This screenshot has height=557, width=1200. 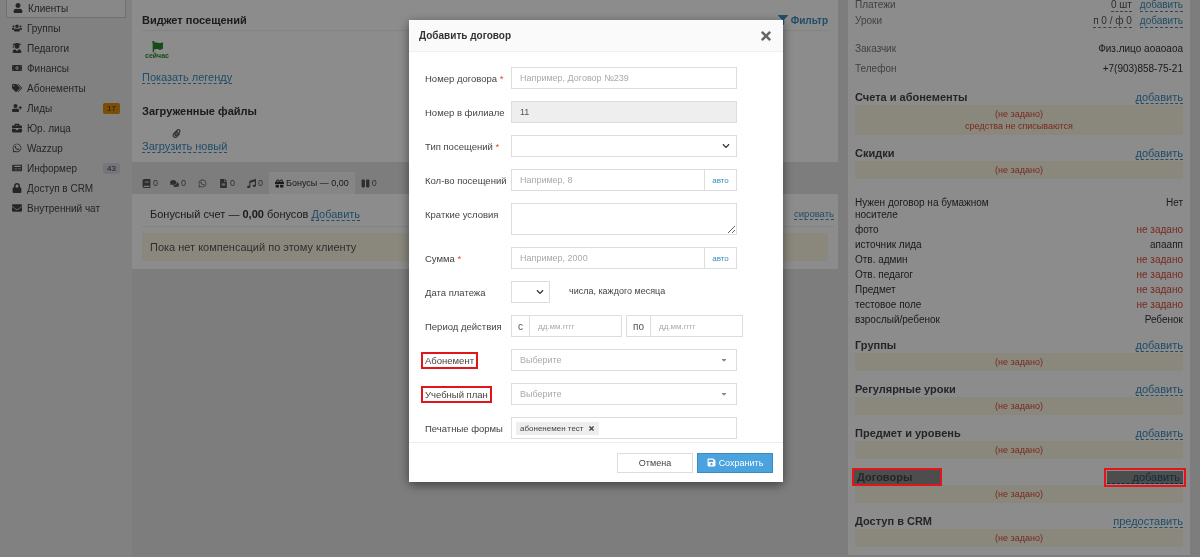 I want to click on graduate-icon, so click(x=17, y=48).